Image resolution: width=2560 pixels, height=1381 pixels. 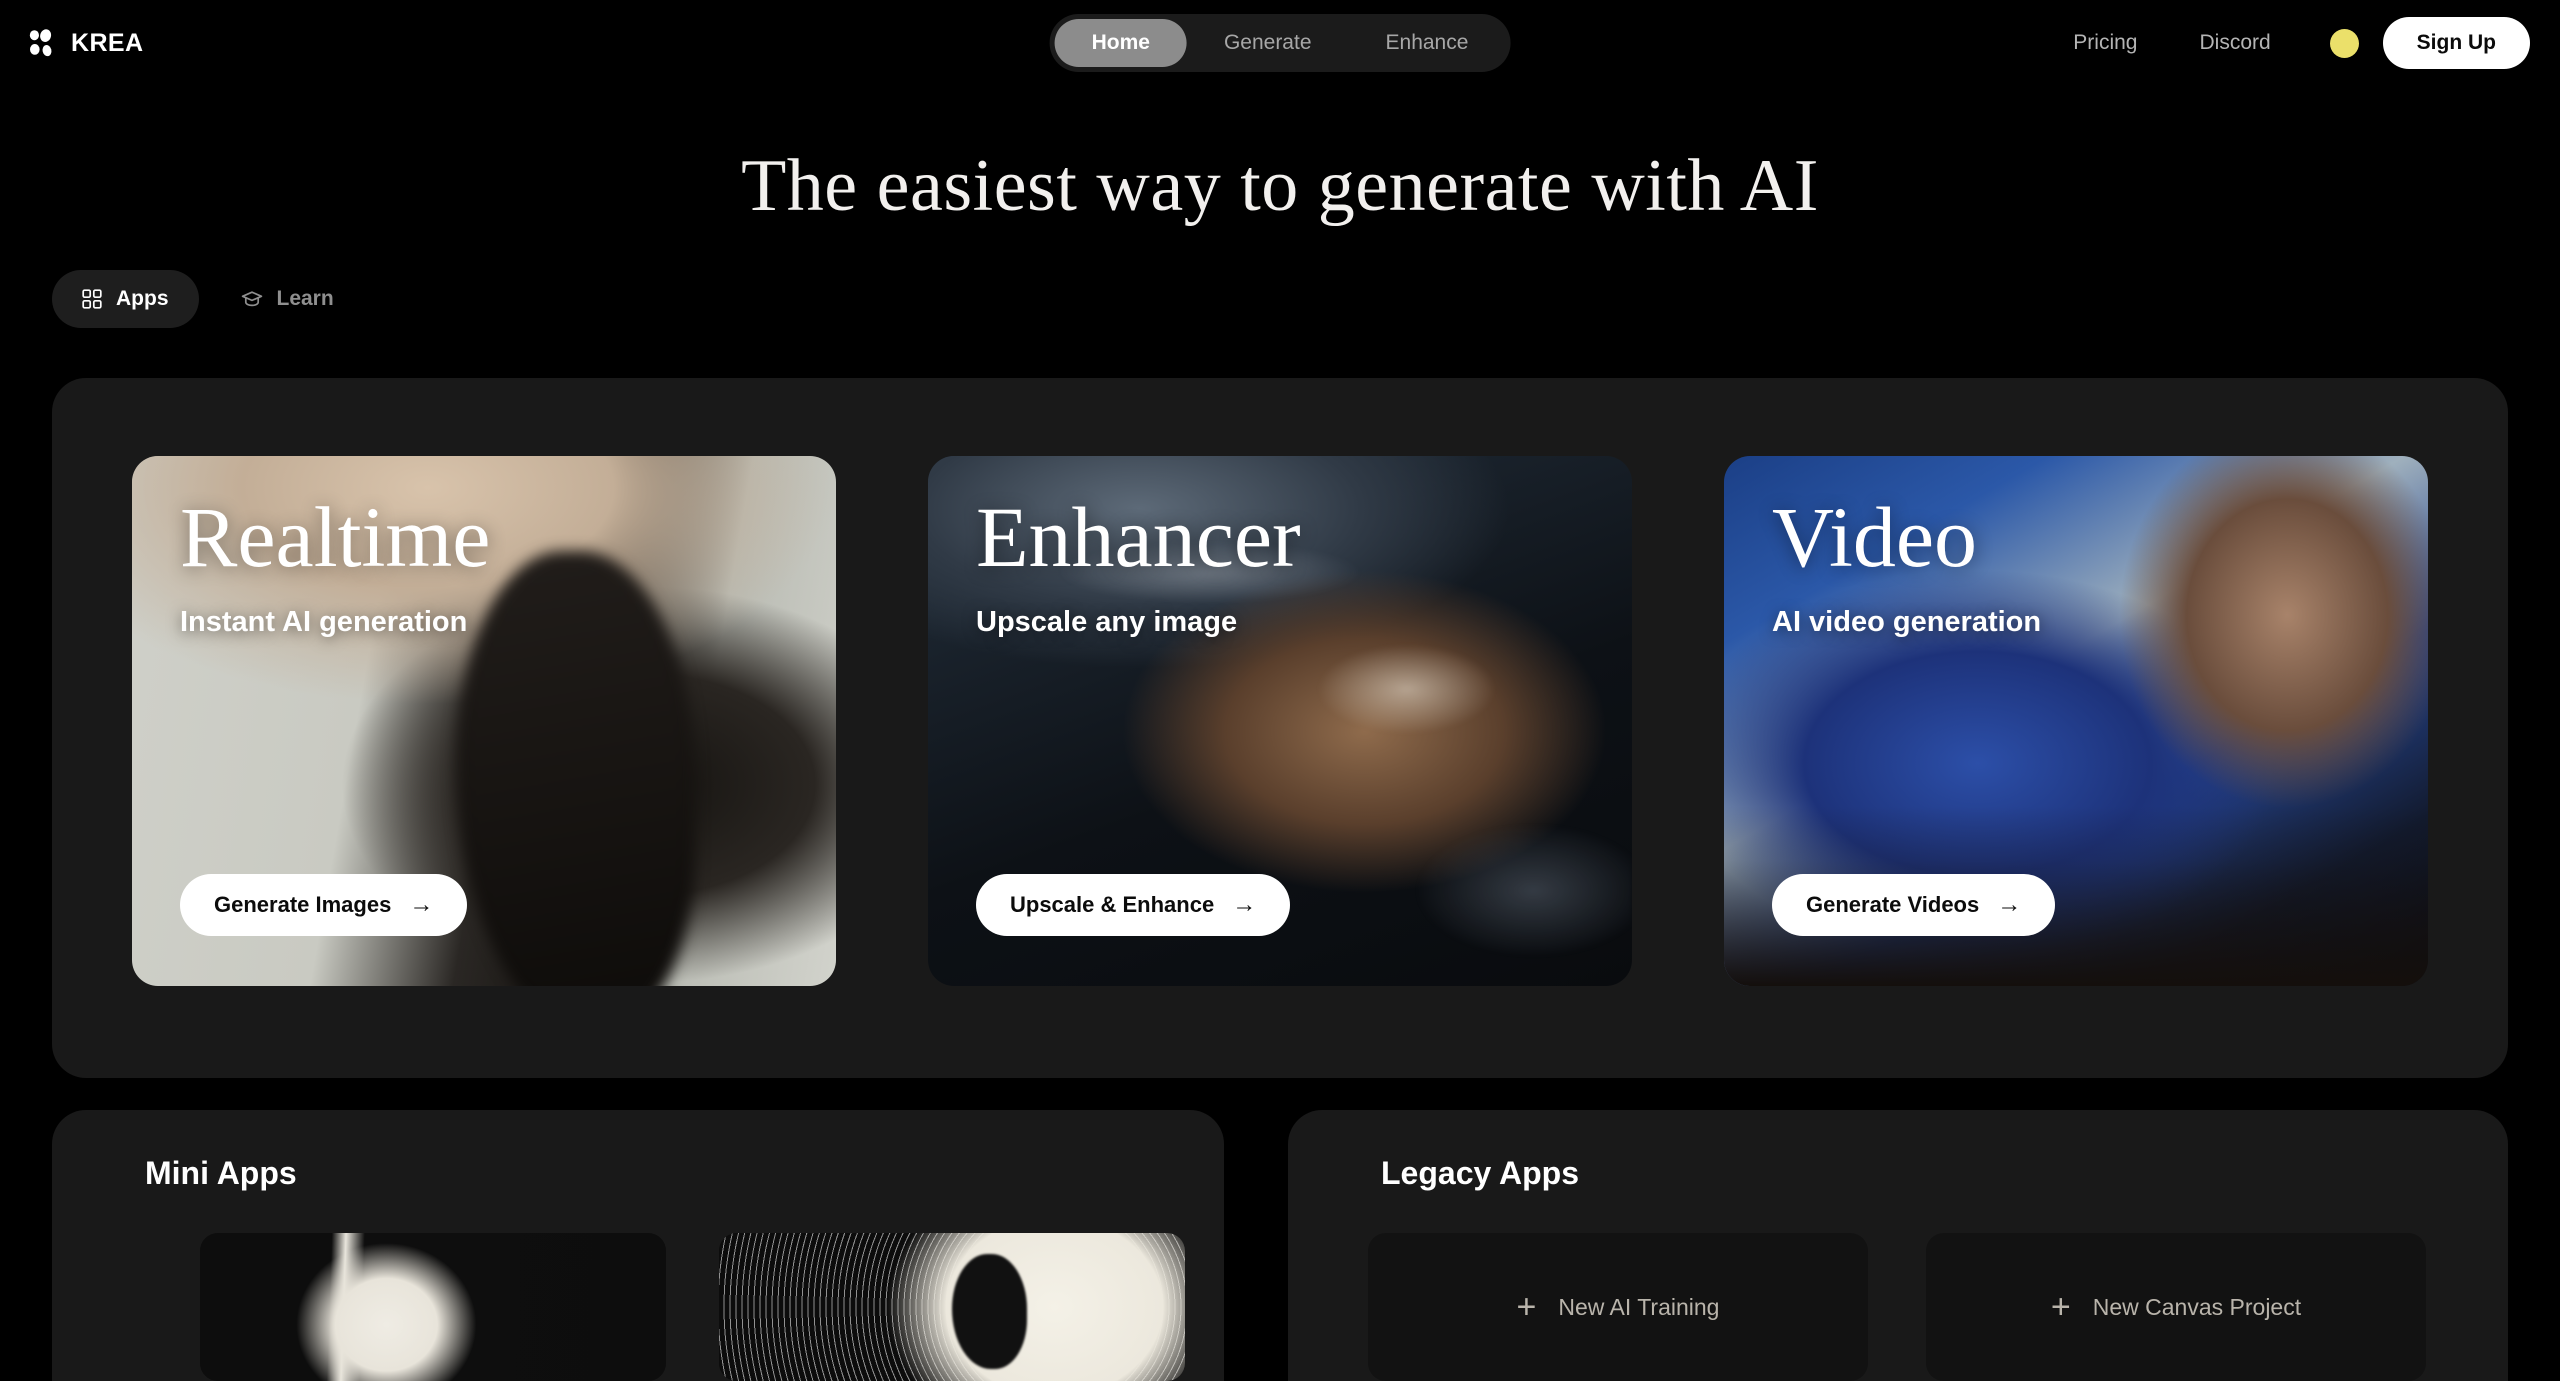 What do you see at coordinates (1112, 904) in the screenshot?
I see `upscale-enhance-label: Upscale & Enhance` at bounding box center [1112, 904].